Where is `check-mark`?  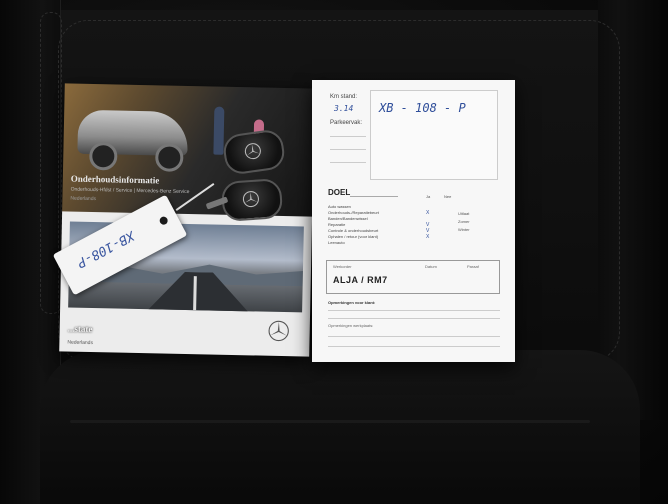 check-mark is located at coordinates (441, 243).